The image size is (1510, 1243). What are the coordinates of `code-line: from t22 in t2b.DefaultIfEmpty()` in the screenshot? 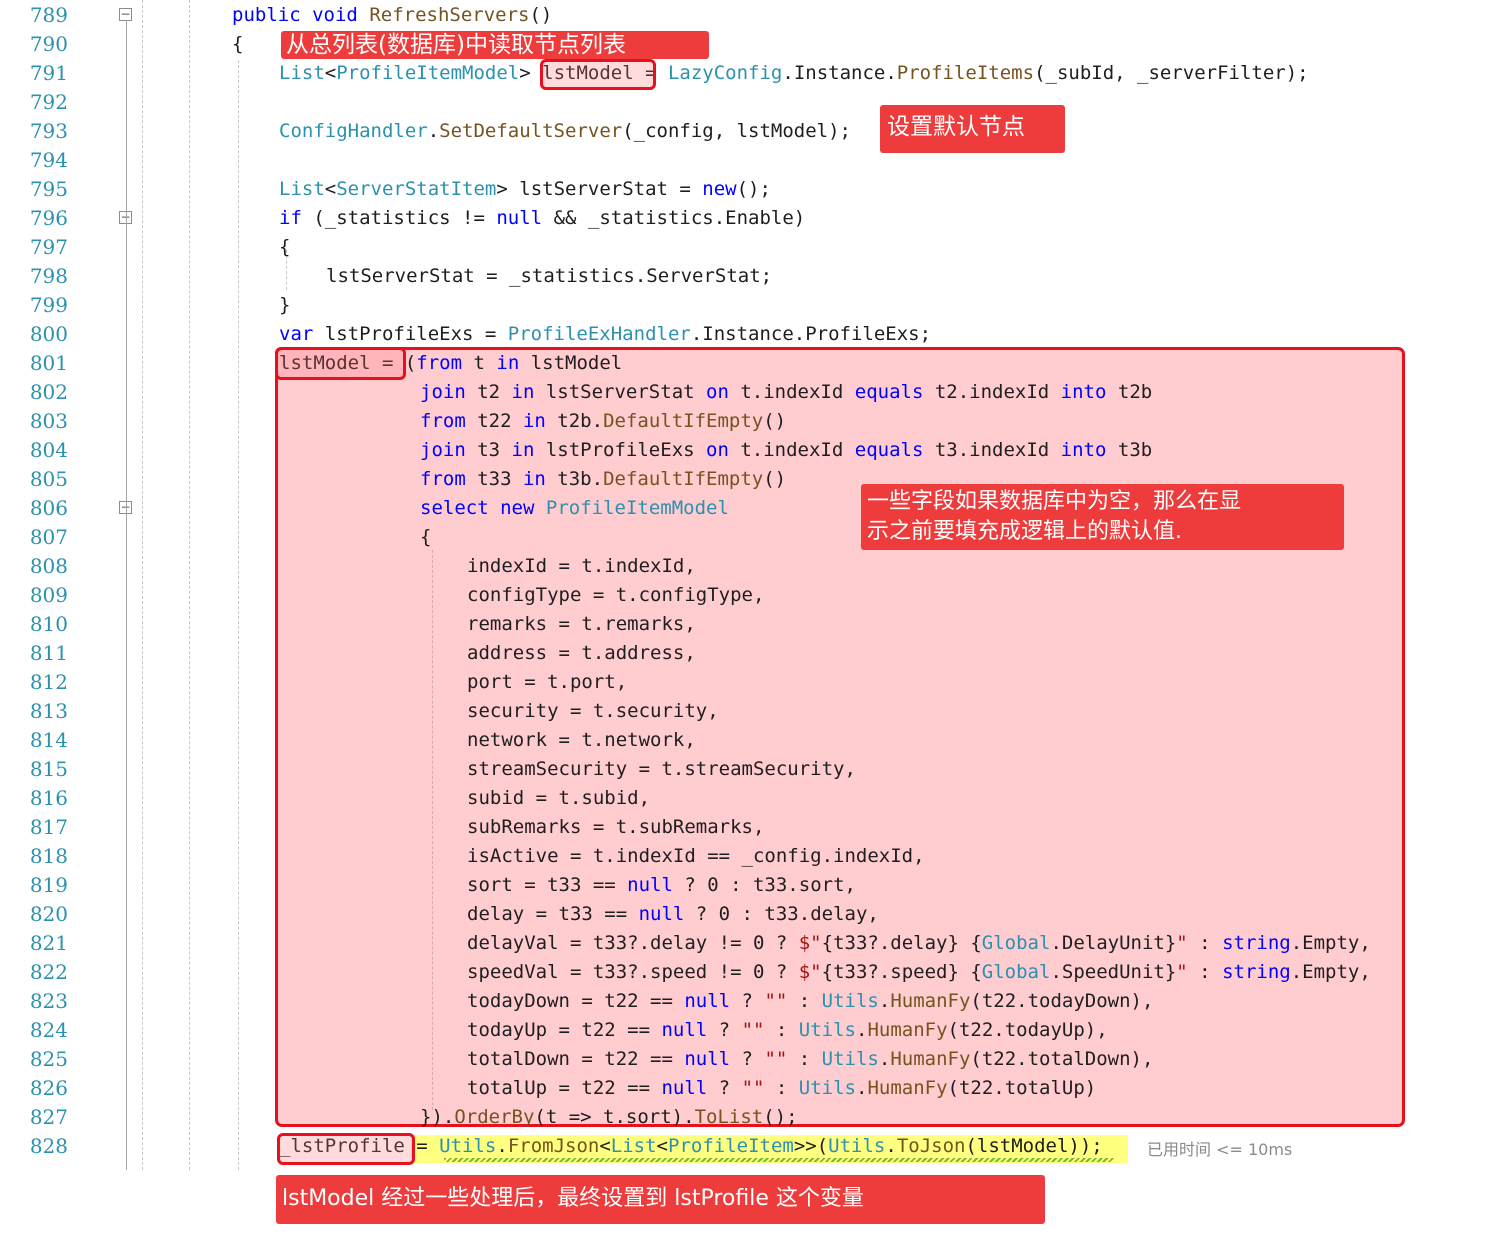 It's located at (603, 421).